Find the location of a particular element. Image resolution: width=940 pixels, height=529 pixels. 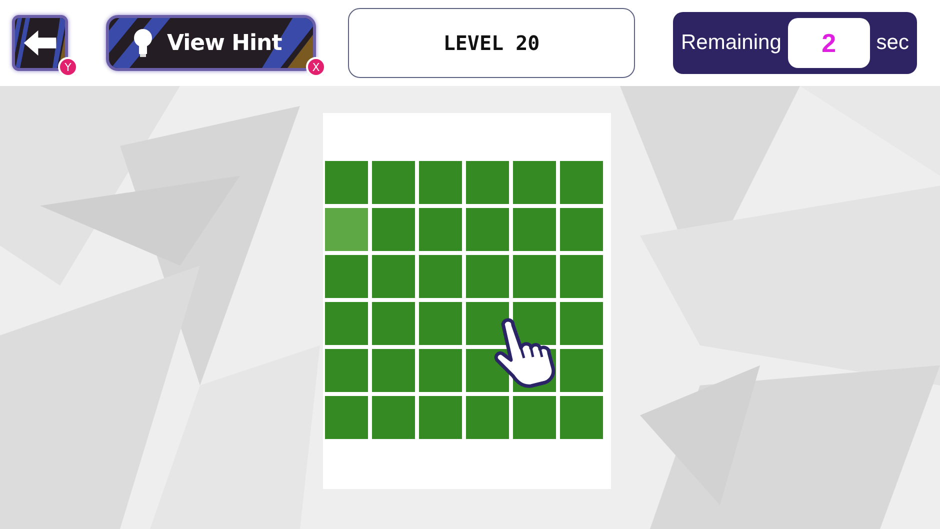

level-label: LEVEL 20 is located at coordinates (491, 43).